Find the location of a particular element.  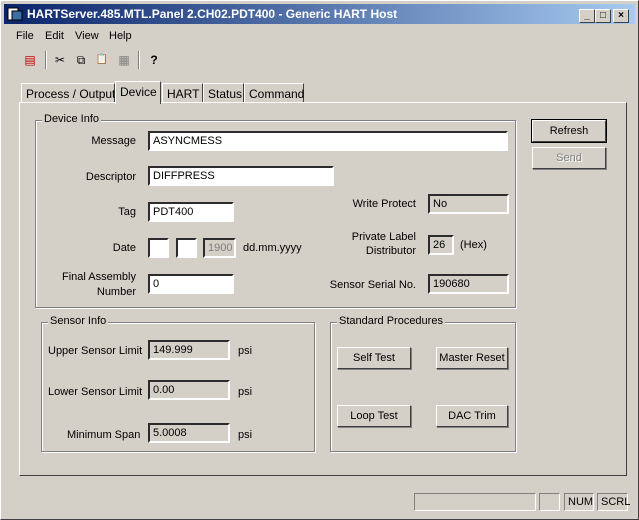

write-protect-label: Write Protect is located at coordinates (384, 204).